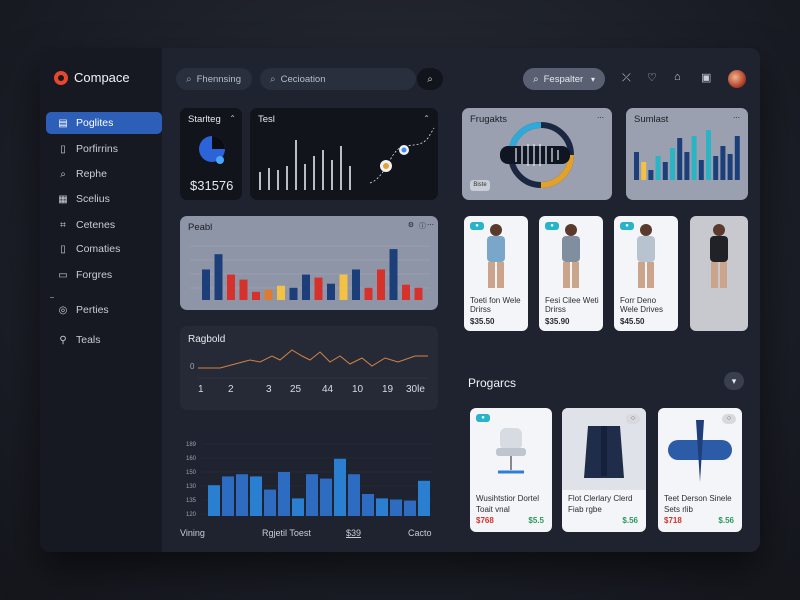 Image resolution: width=800 pixels, height=600 pixels. What do you see at coordinates (600, 118) in the screenshot?
I see `more-icon: ⋯` at bounding box center [600, 118].